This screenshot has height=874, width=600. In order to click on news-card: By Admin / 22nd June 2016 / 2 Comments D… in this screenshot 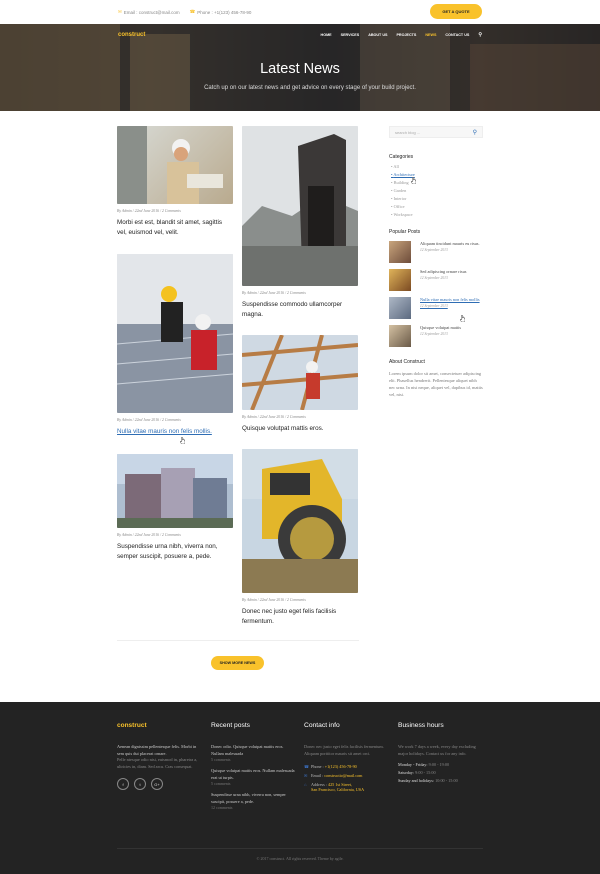, I will do `click(300, 537)`.